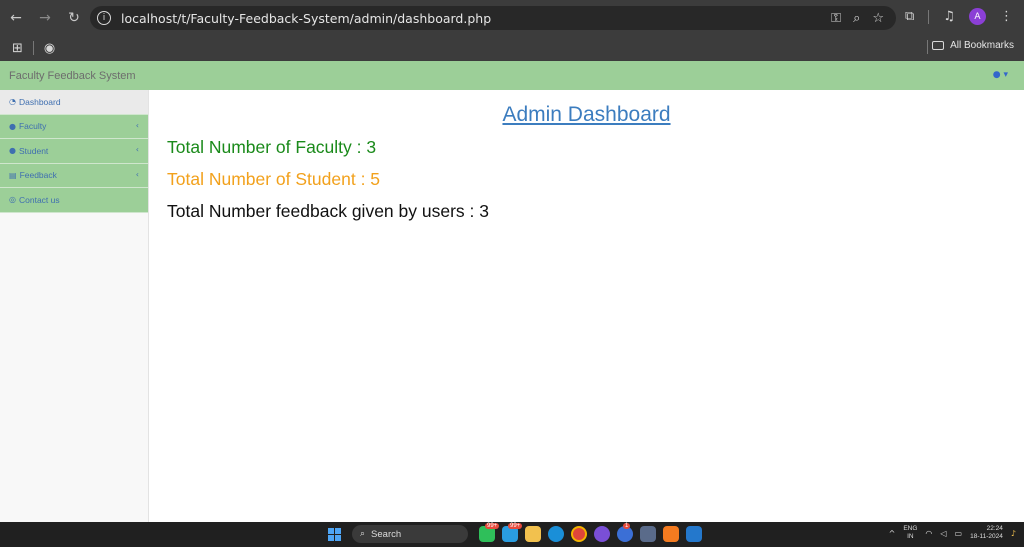  Describe the element at coordinates (74, 18) in the screenshot. I see `reload-icon: ↻` at that location.